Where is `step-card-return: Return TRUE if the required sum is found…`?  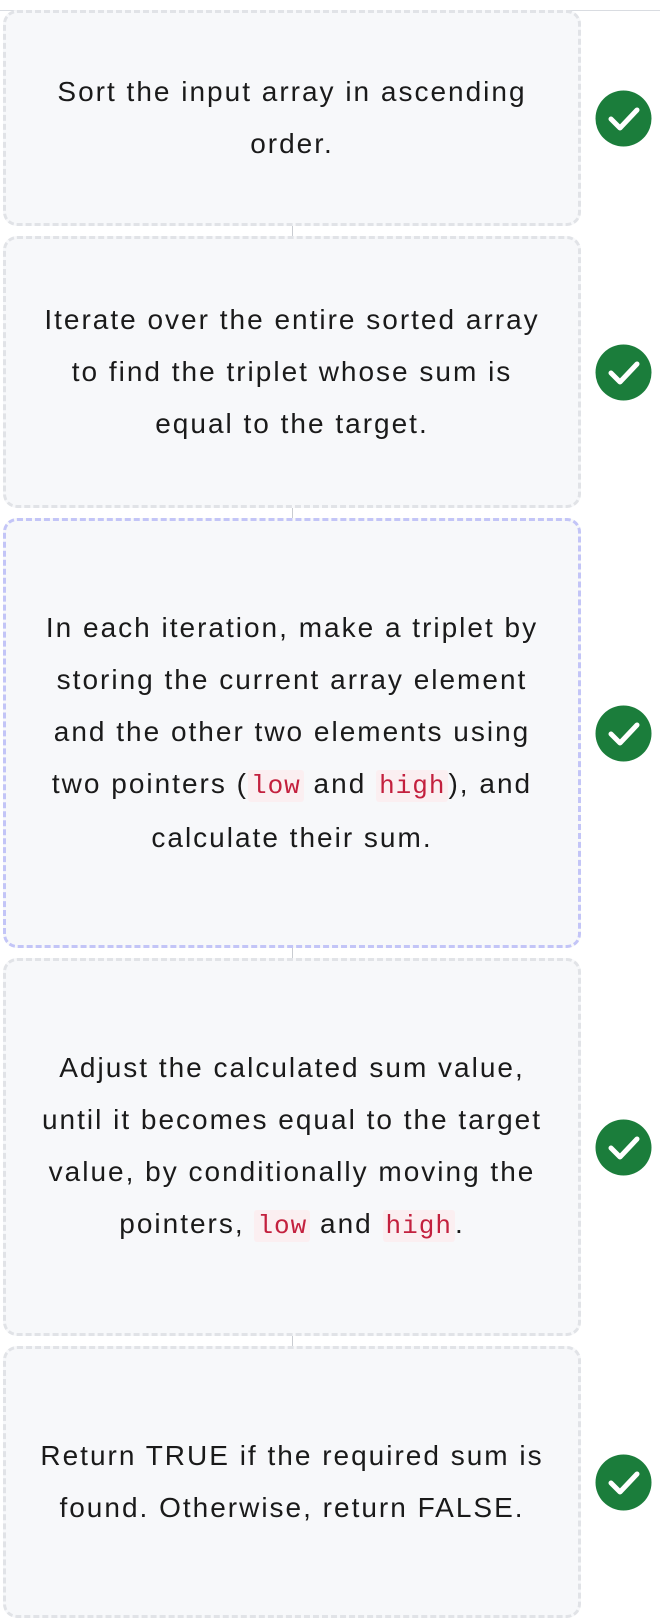
step-card-return: Return TRUE if the required sum is found… is located at coordinates (292, 1482).